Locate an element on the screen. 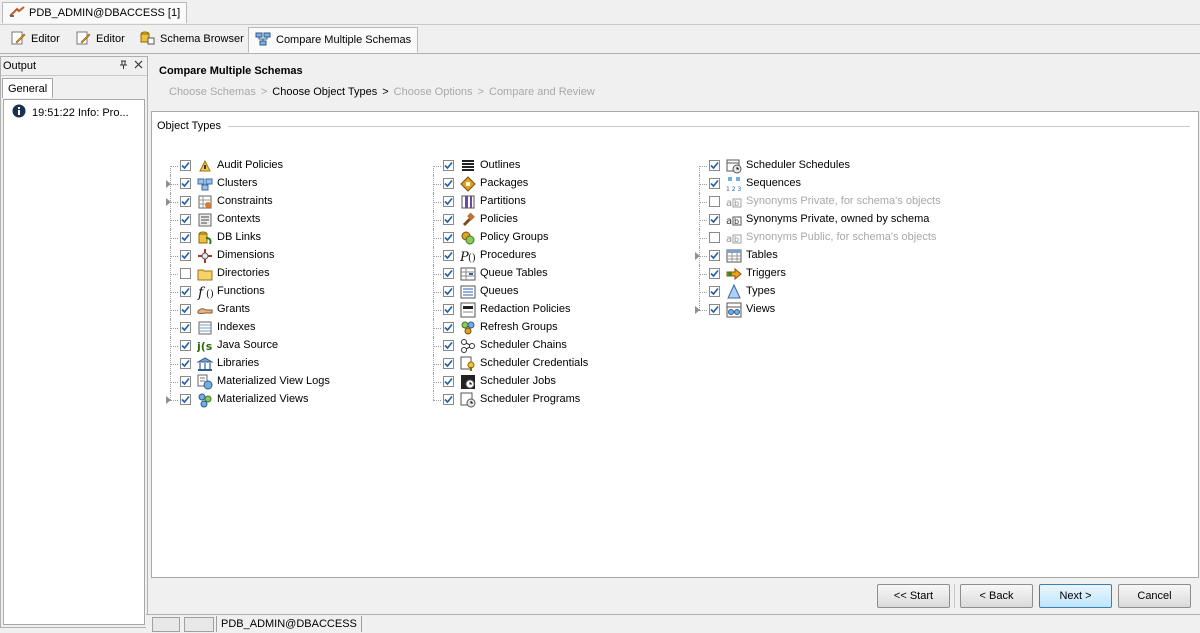 This screenshot has height=633, width=1200. scheduler-schedules-icon is located at coordinates (734, 166).